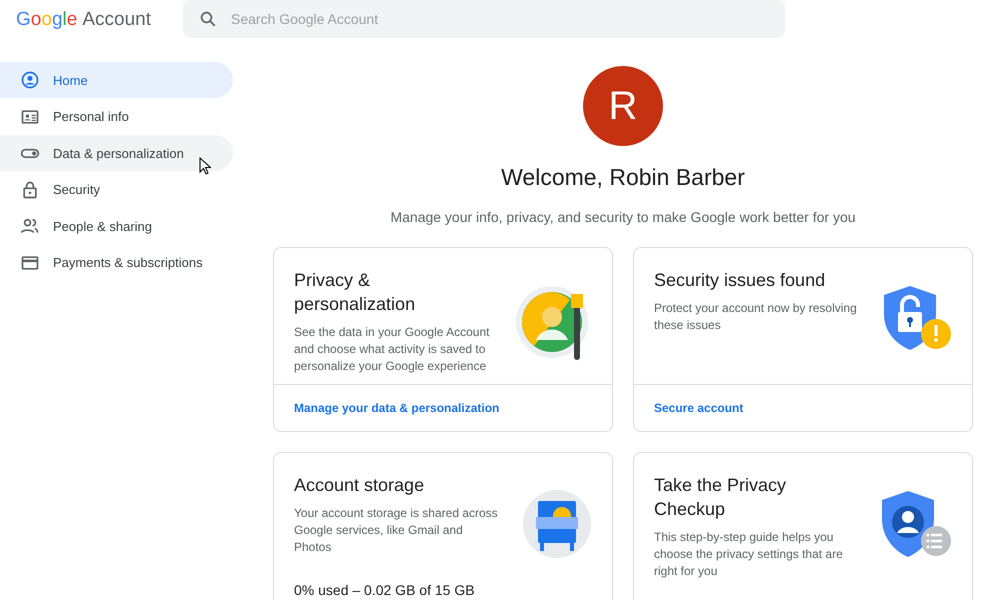 The image size is (1000, 600). I want to click on card-title: Security issues found, so click(740, 280).